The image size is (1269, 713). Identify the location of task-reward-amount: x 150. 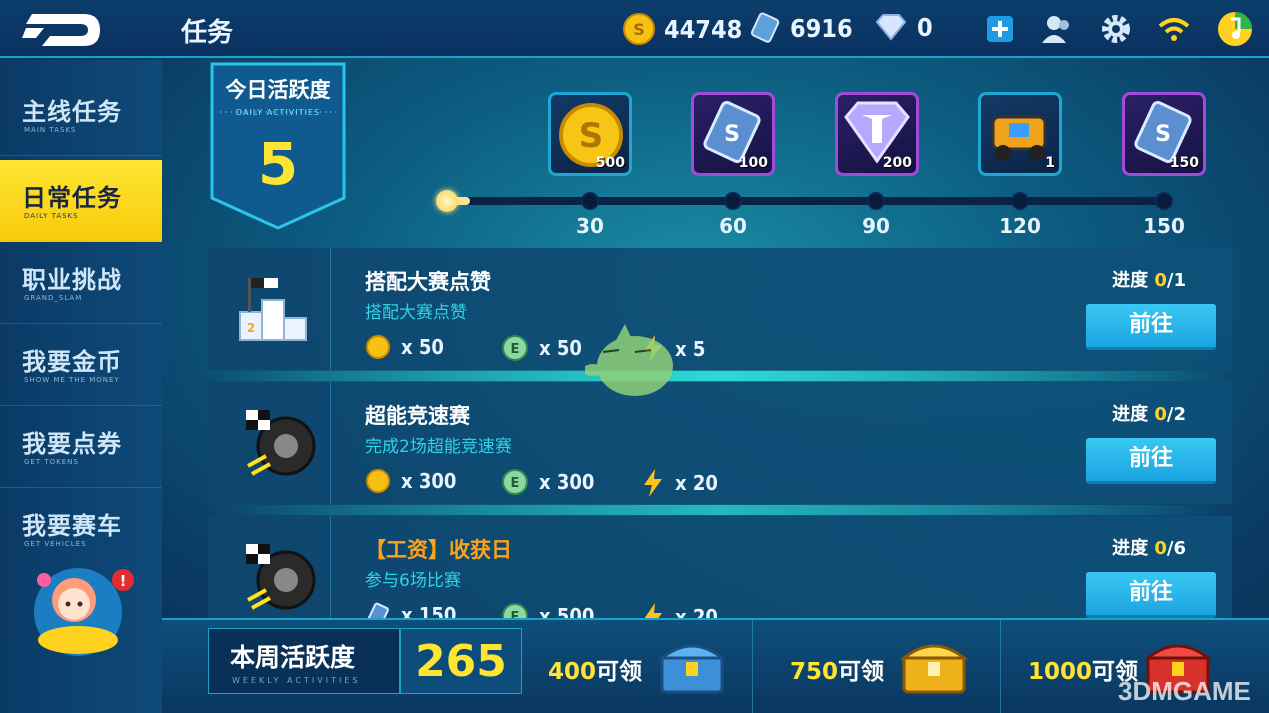
(429, 610).